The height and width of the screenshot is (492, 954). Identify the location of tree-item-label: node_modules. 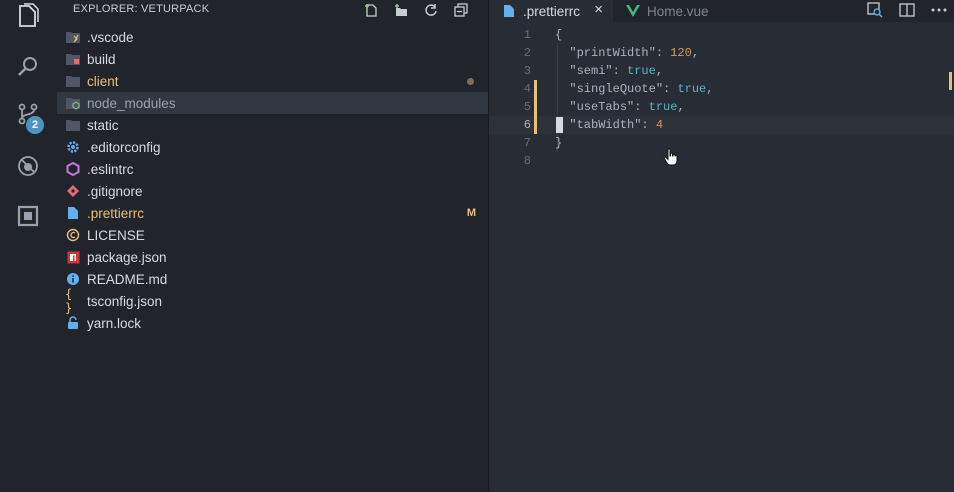
(131, 103).